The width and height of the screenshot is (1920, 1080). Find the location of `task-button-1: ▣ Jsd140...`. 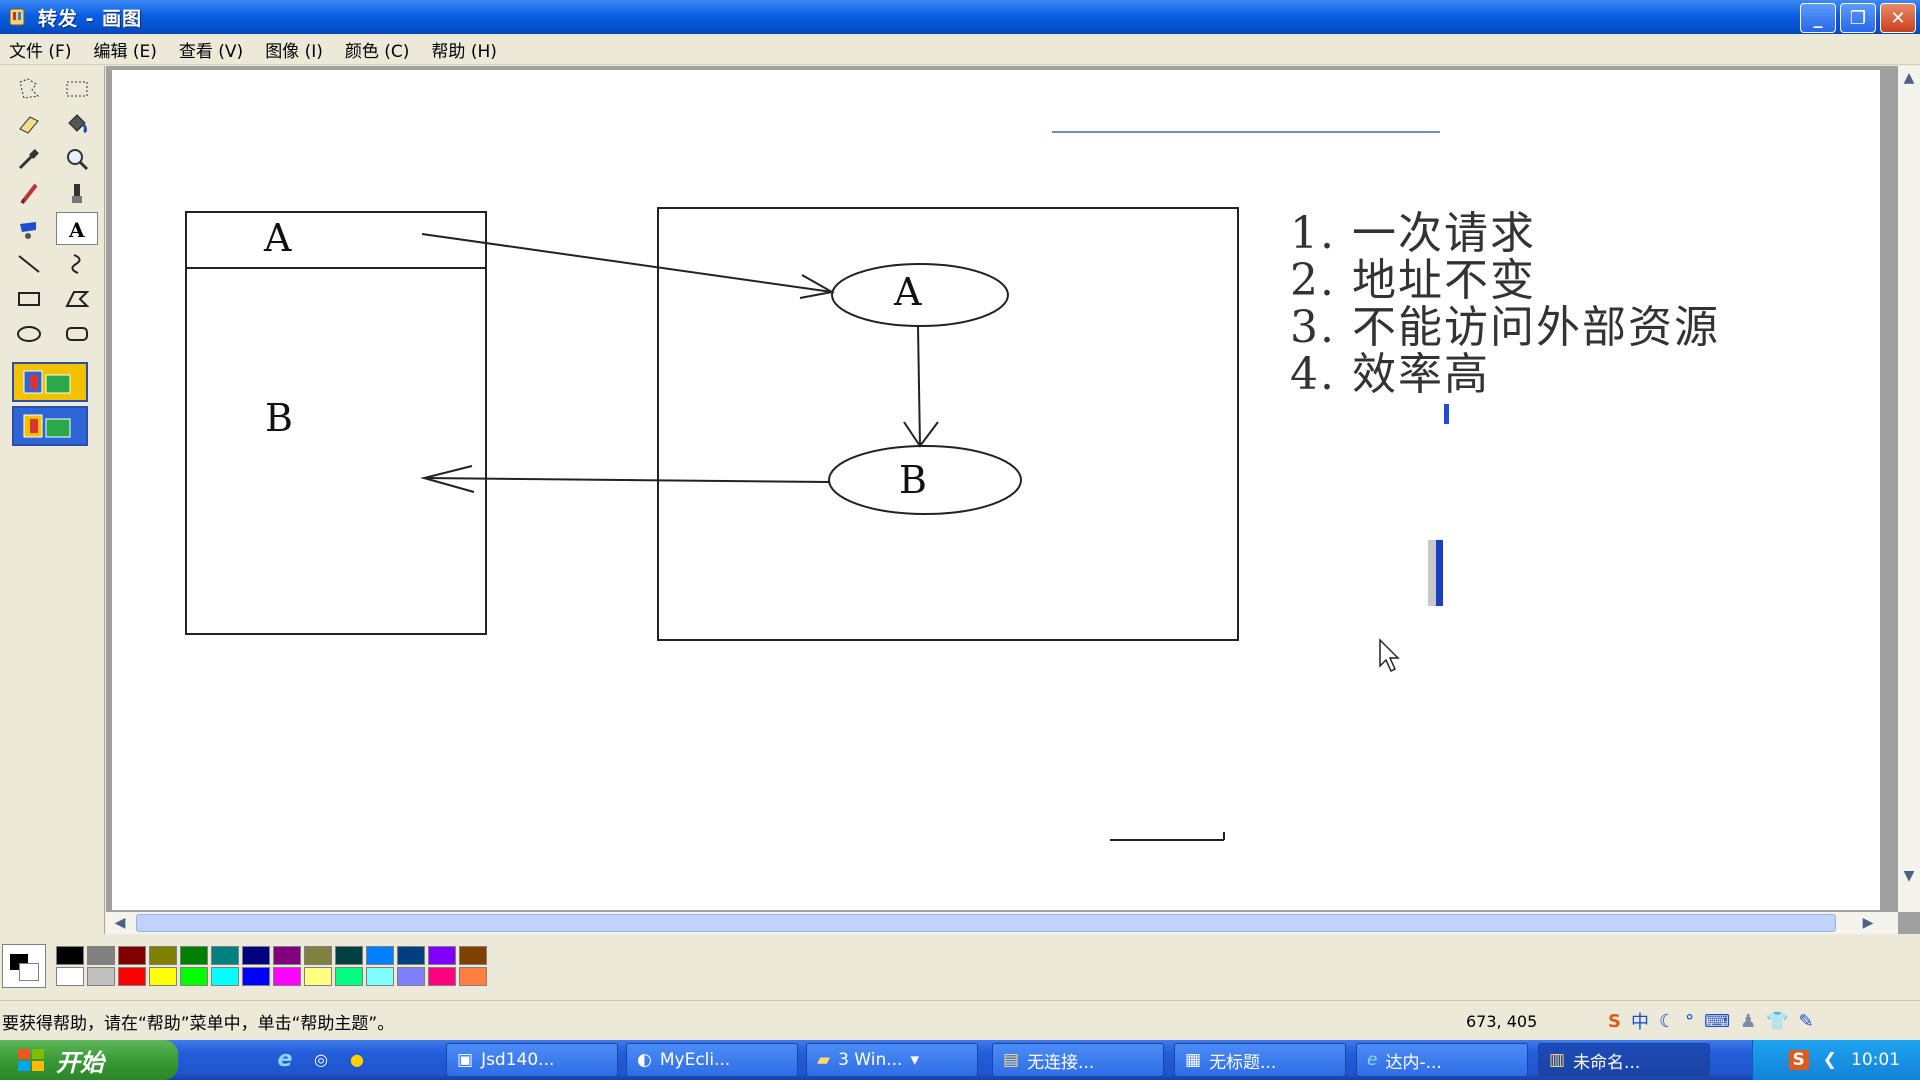

task-button-1: ▣ Jsd140... is located at coordinates (532, 1060).